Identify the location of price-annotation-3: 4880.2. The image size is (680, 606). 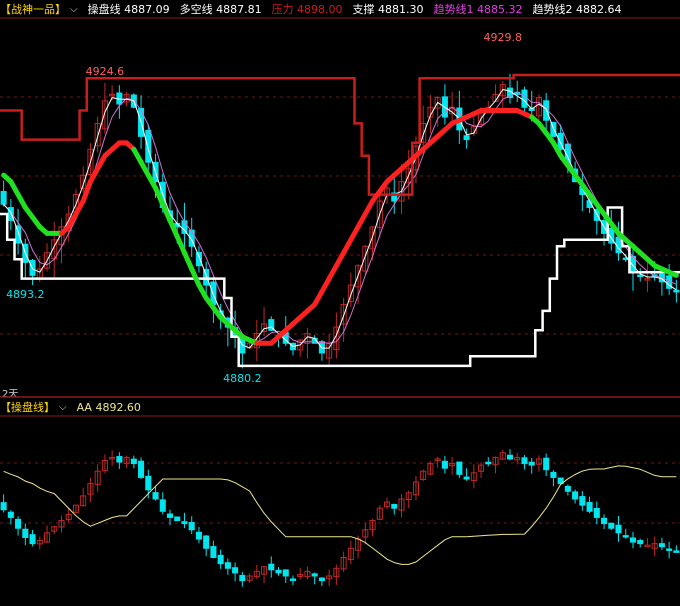
(242, 378).